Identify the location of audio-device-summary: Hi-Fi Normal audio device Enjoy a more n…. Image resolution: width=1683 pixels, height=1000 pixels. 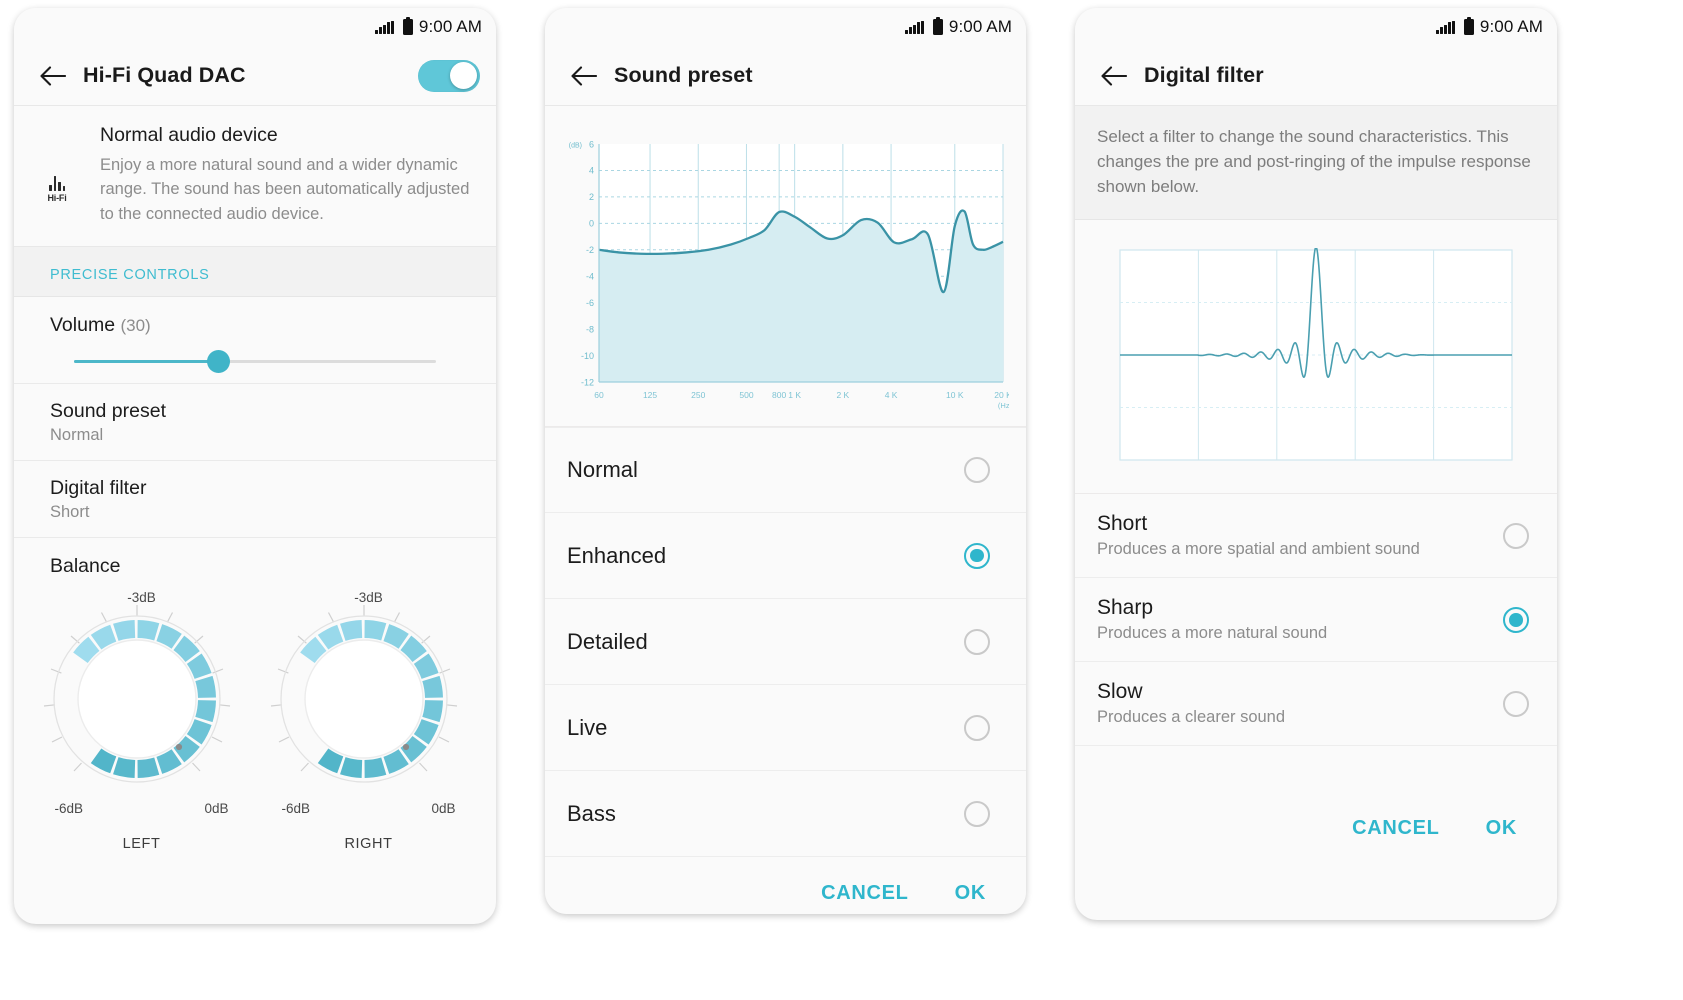
(255, 176).